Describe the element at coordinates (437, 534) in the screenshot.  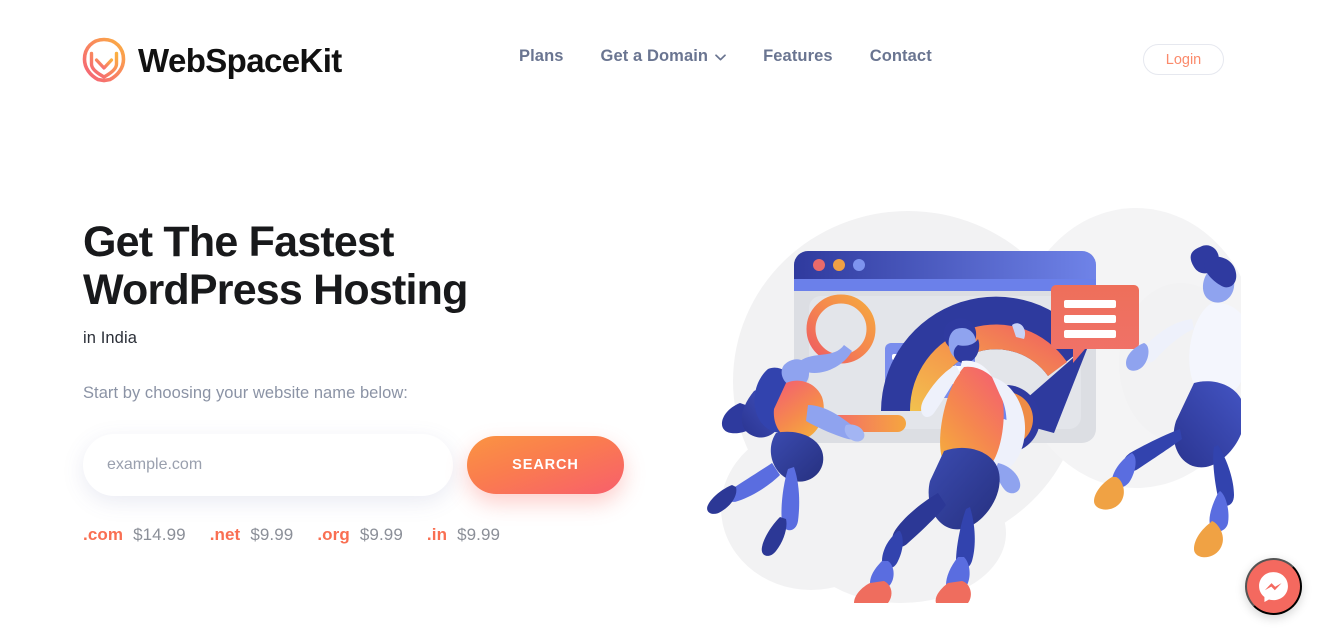
I see `tld-name: .in` at that location.